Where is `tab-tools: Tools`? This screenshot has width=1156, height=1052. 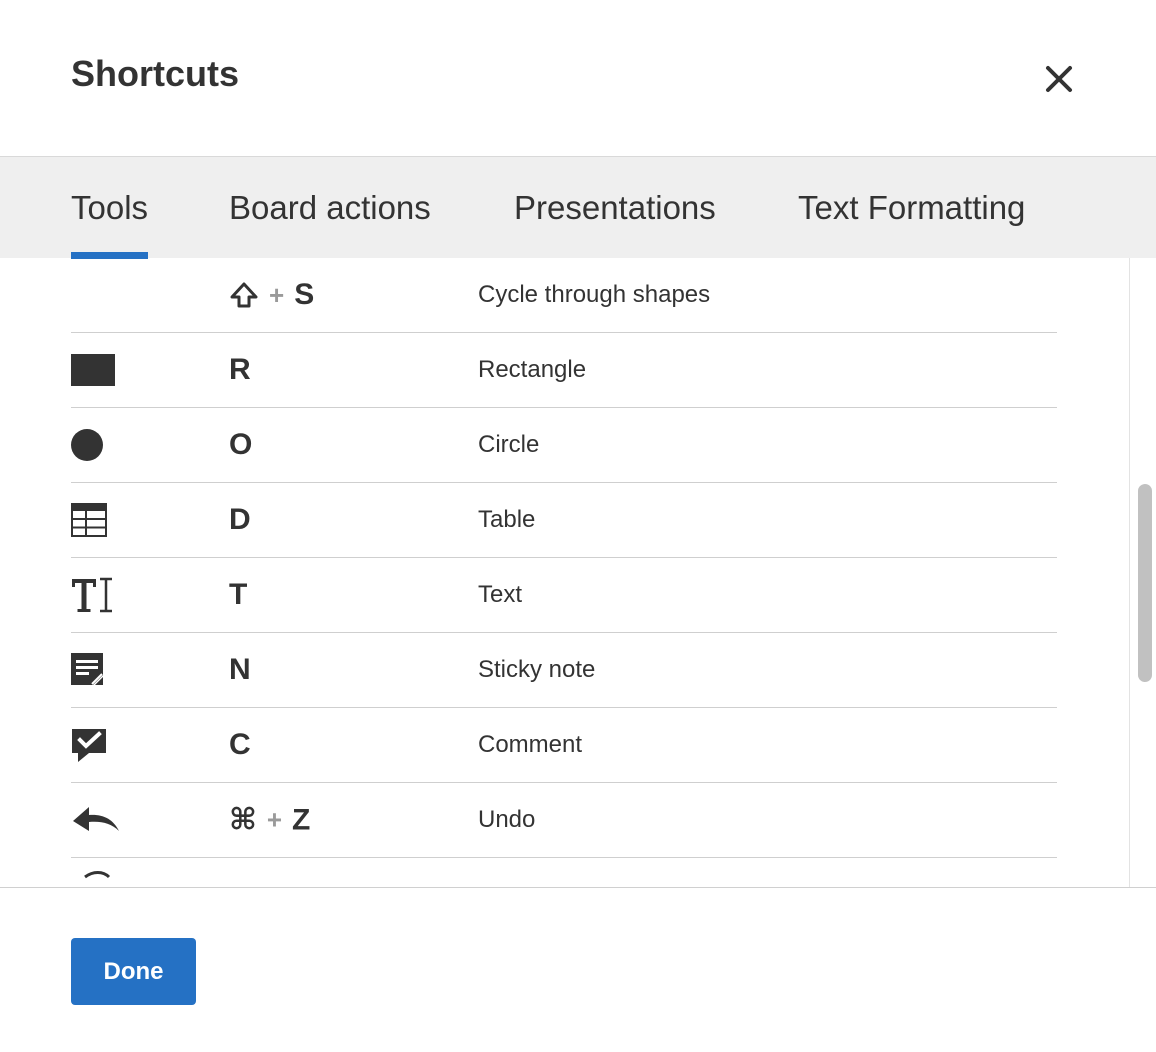 tab-tools: Tools is located at coordinates (110, 222).